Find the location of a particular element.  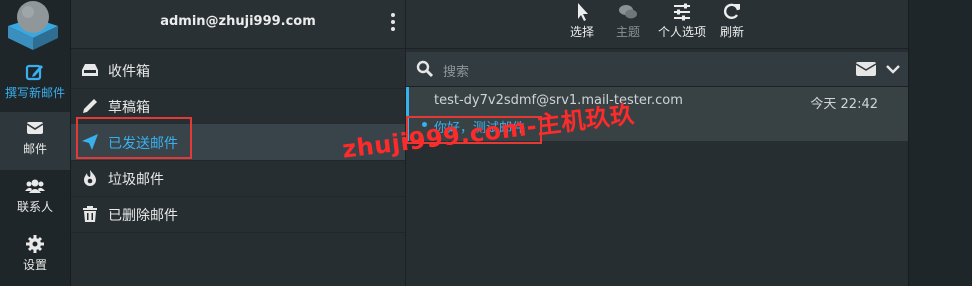

cursor-icon is located at coordinates (583, 12).